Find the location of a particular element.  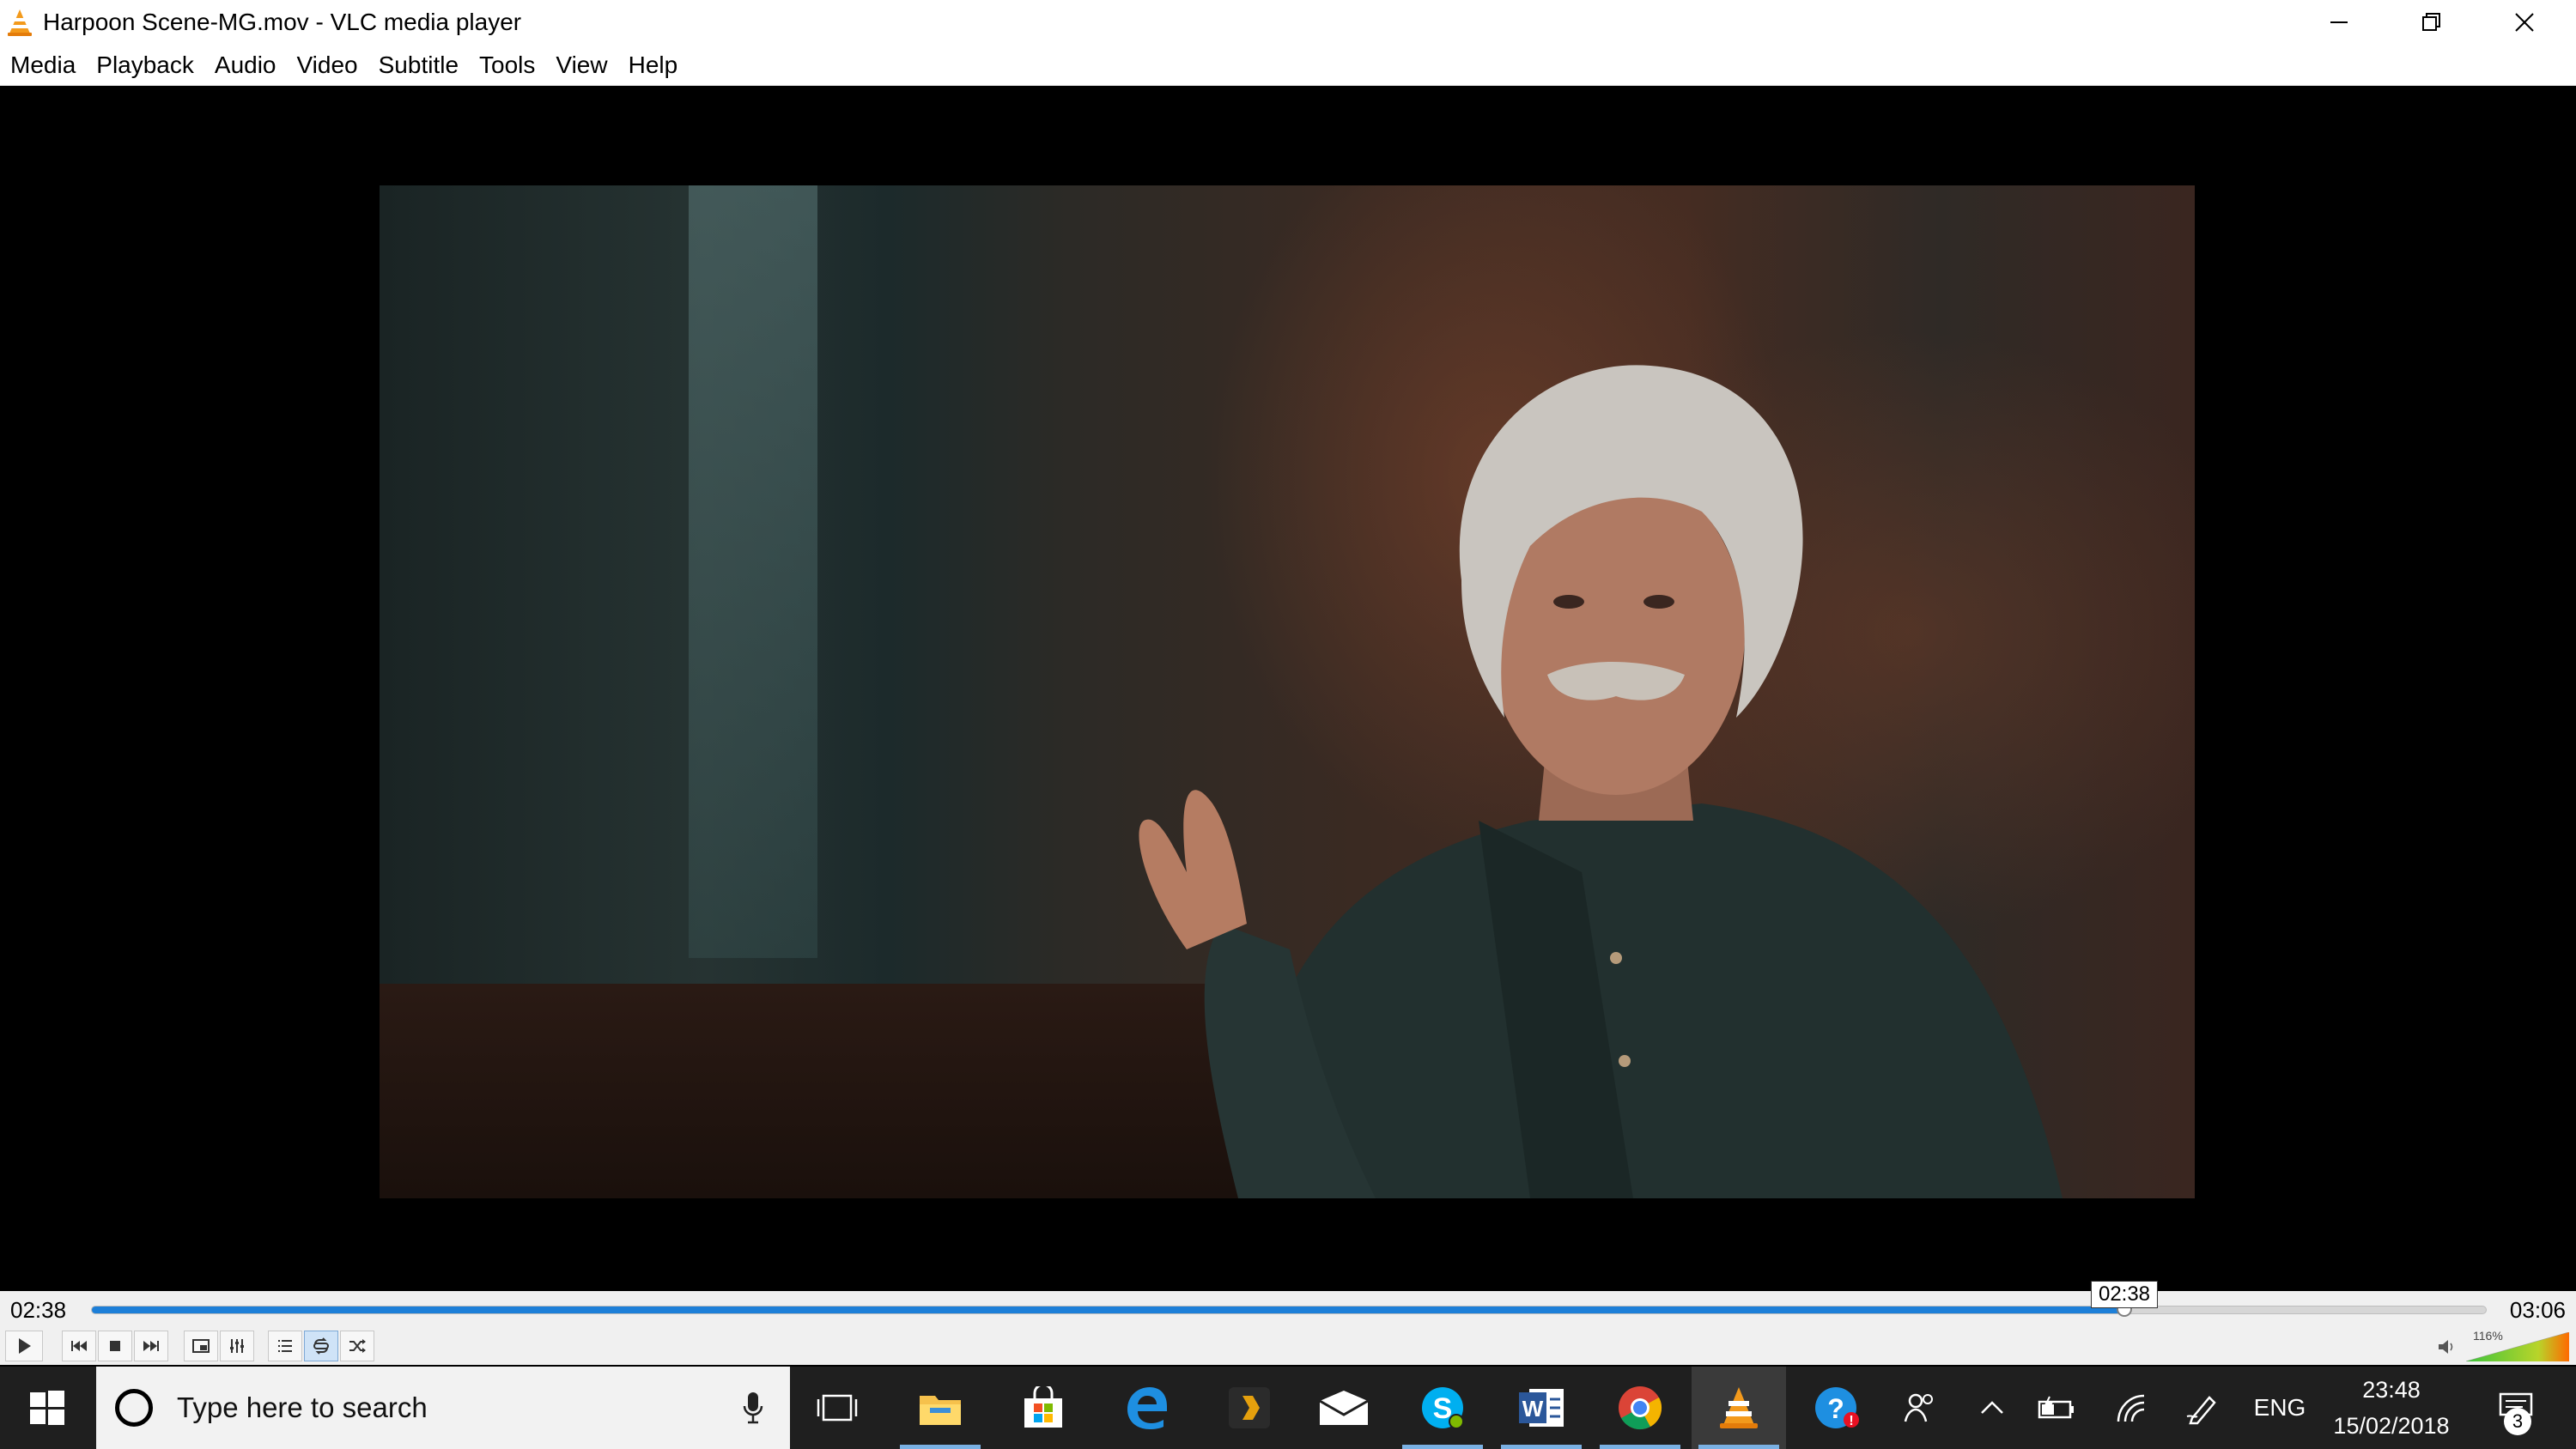

previous-button is located at coordinates (79, 1346).